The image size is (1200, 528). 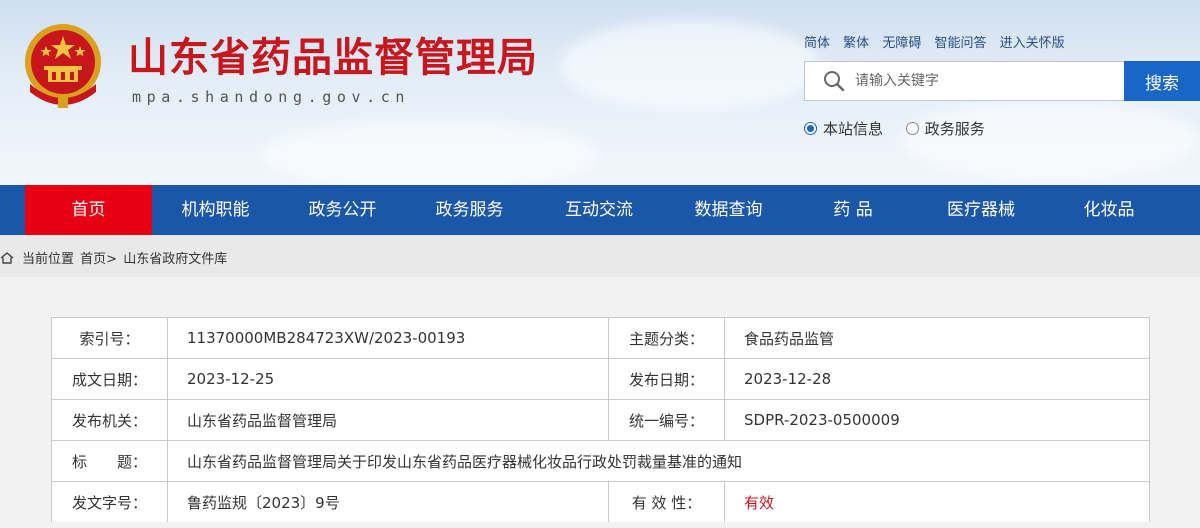 I want to click on breadcrumb-current: 山东省政府文件库, so click(x=175, y=259).